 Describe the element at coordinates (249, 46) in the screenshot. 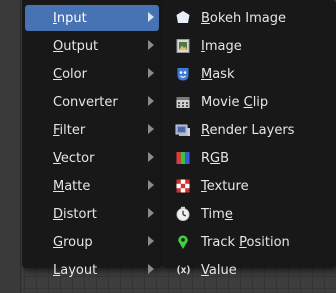

I see `submenu-item-image: Image` at that location.